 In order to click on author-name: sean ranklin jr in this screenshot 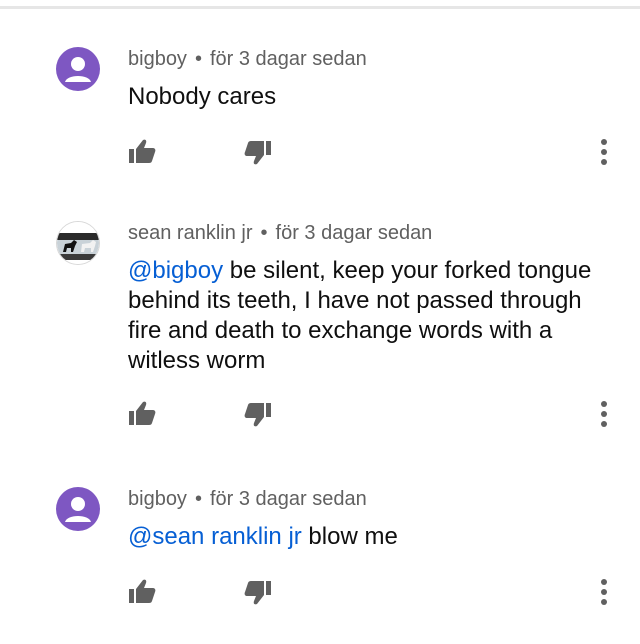, I will do `click(190, 233)`.